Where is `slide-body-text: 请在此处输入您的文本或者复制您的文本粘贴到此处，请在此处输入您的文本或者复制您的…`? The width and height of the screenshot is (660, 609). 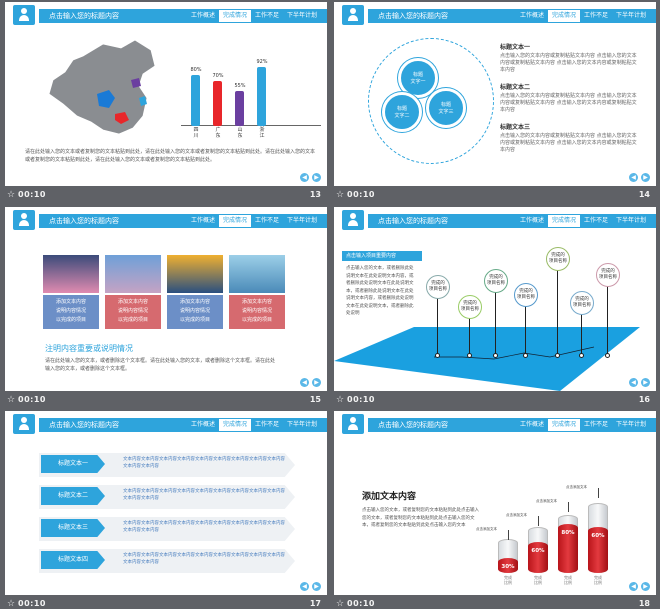 slide-body-text: 请在此处输入您的文本或者复制您的文本粘贴到此处，请在此处输入您的文本或者复制您的… is located at coordinates (170, 156).